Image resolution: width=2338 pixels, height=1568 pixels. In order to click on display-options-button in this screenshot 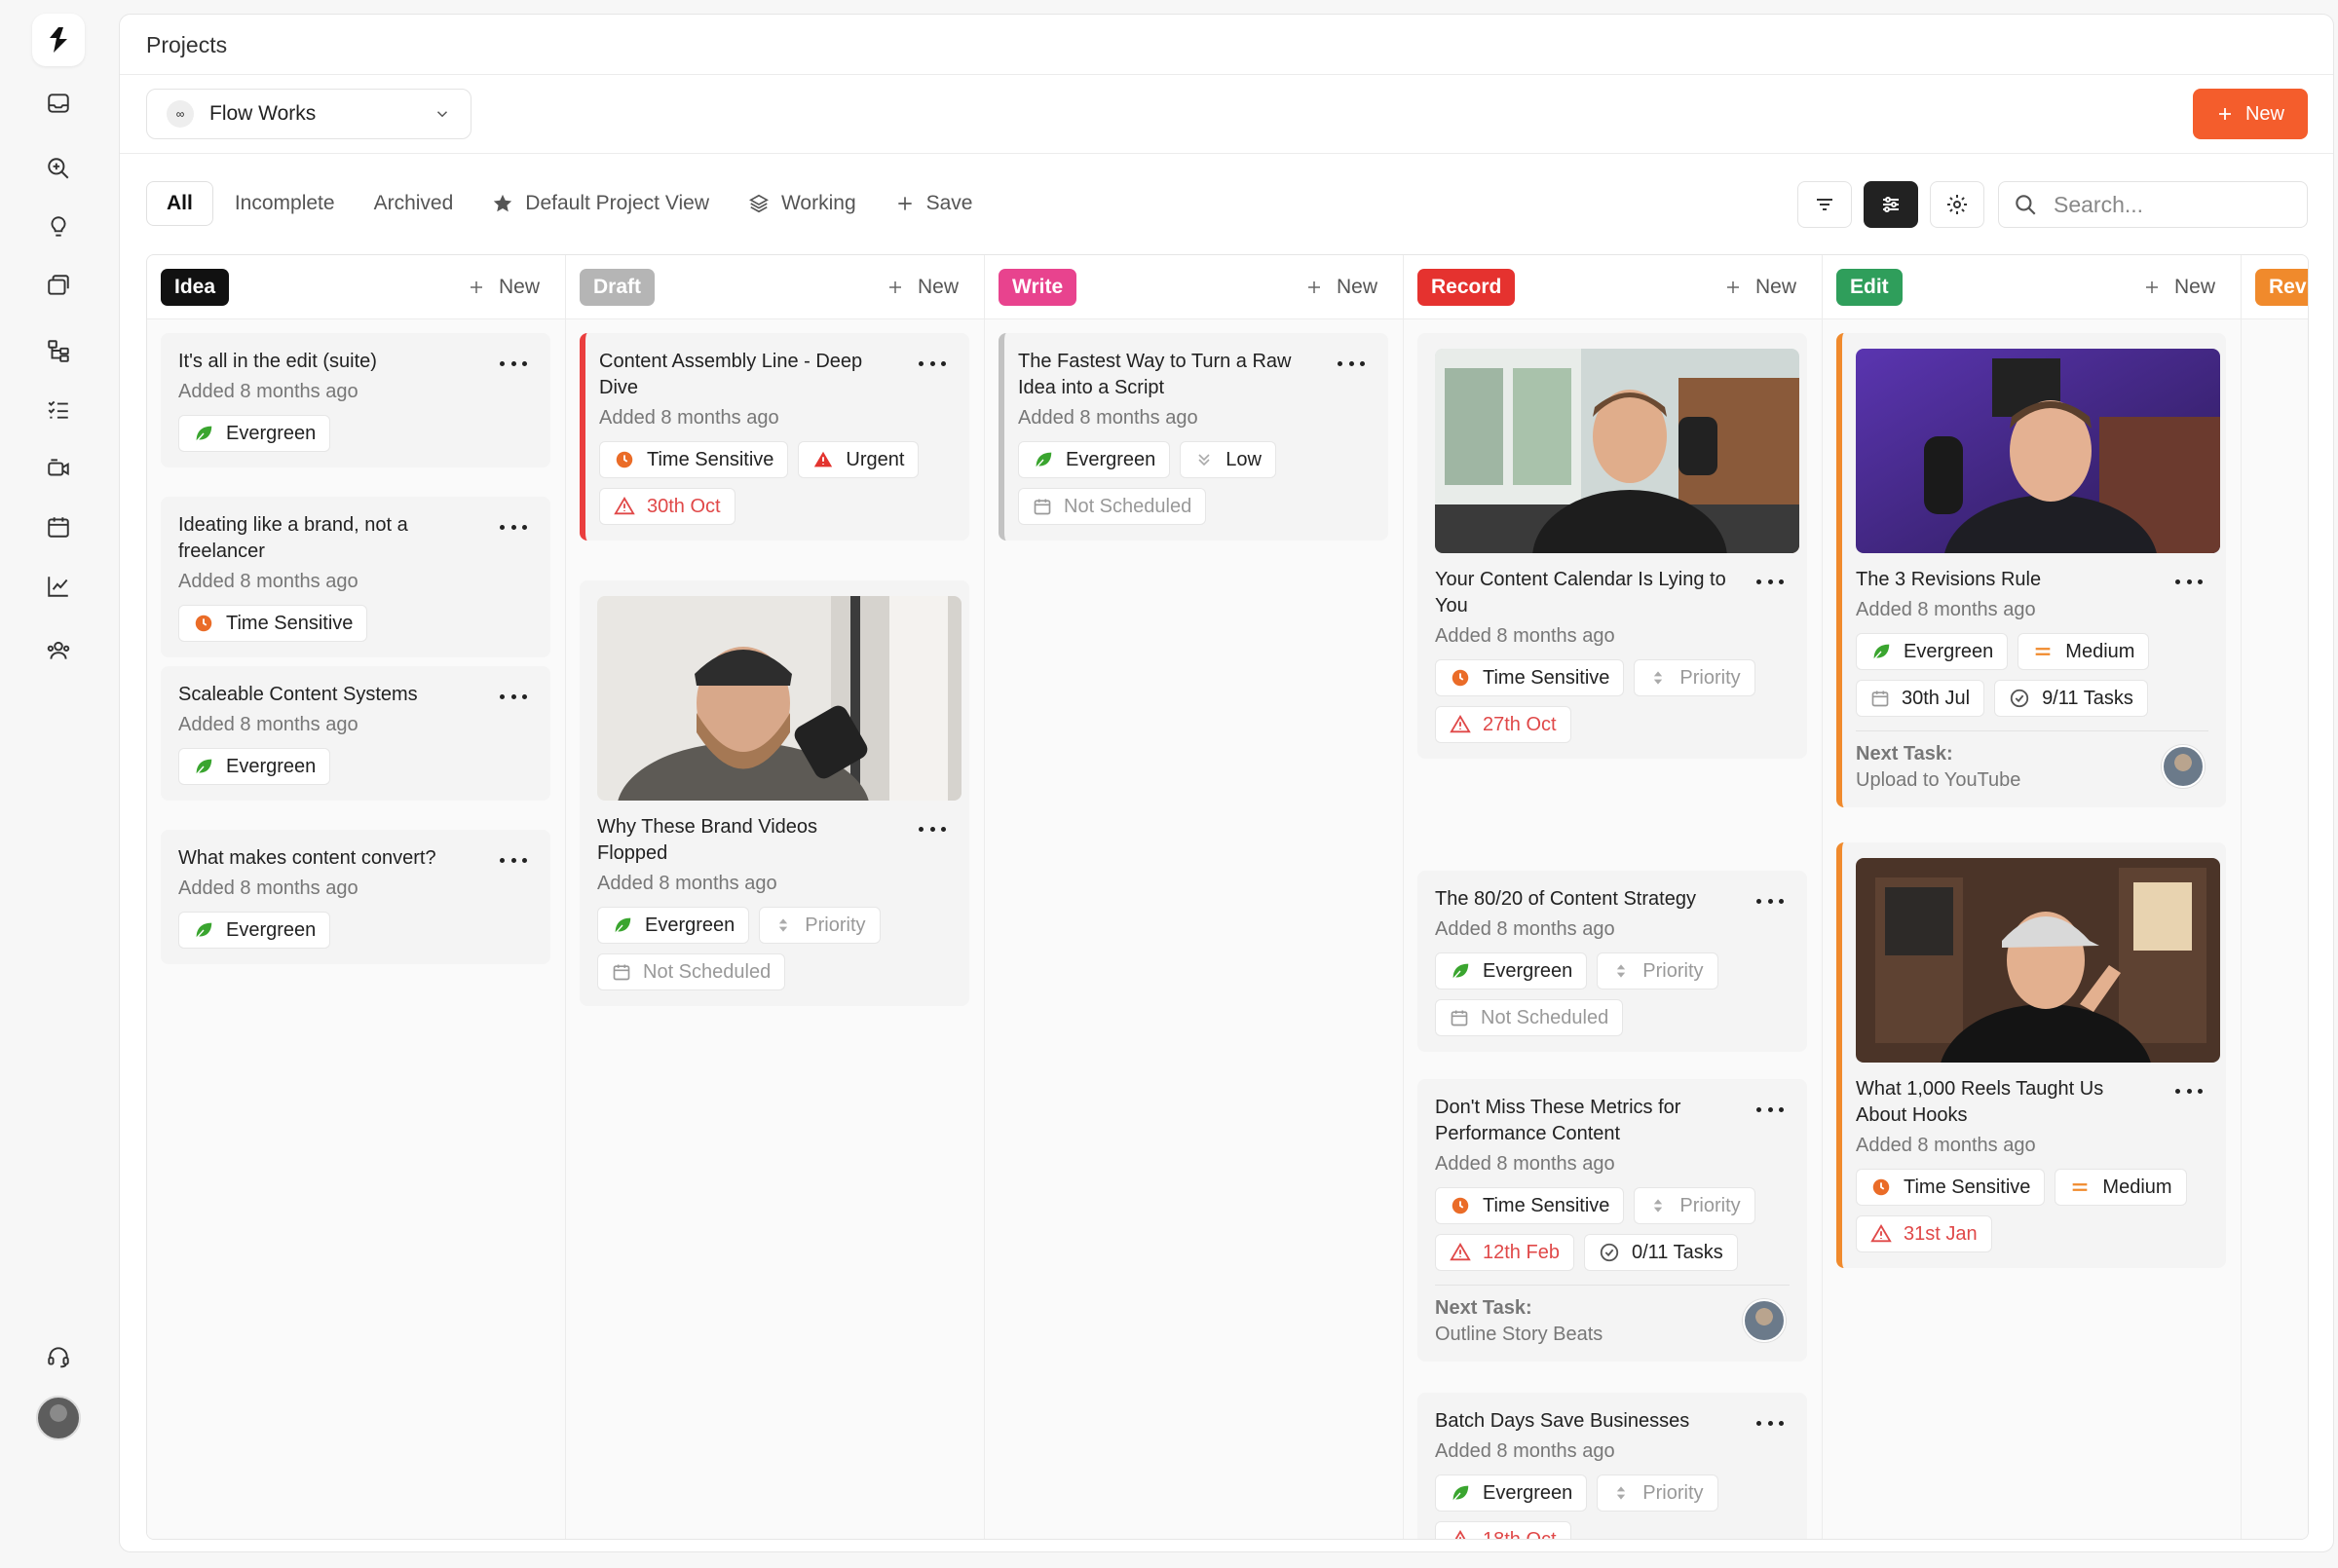, I will do `click(1891, 204)`.